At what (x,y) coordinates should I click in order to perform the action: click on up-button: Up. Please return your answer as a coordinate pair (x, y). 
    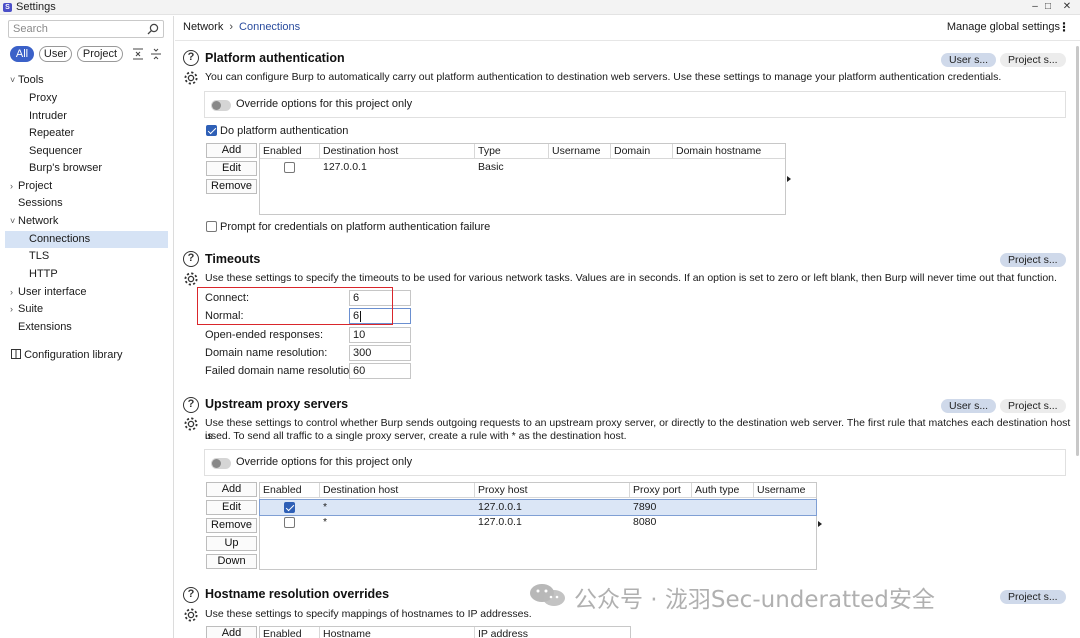
    Looking at the image, I should click on (231, 543).